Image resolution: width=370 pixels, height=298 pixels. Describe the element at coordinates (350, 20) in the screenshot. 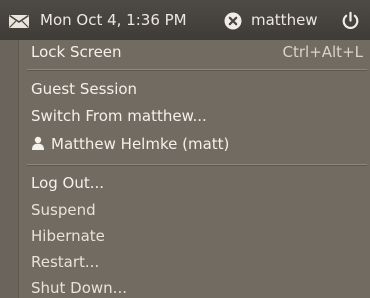

I see `power-icon` at that location.